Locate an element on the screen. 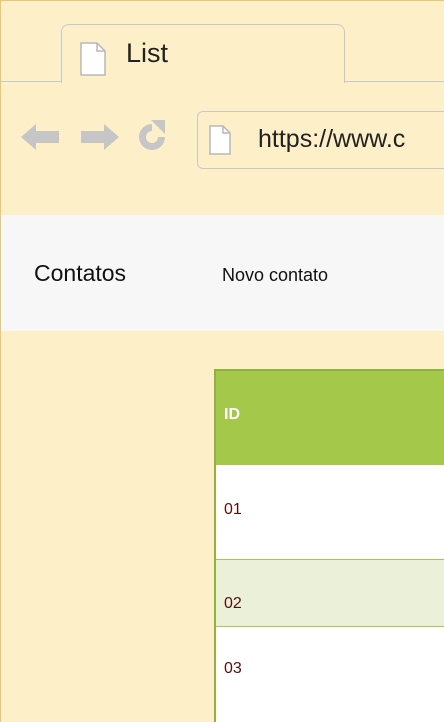  cell-id: 01 is located at coordinates (233, 509).